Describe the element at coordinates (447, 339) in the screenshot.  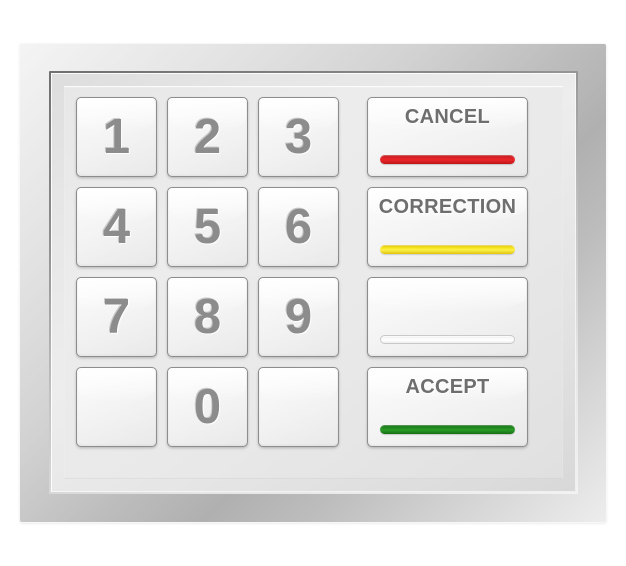
I see `blank-indicator-bar` at that location.